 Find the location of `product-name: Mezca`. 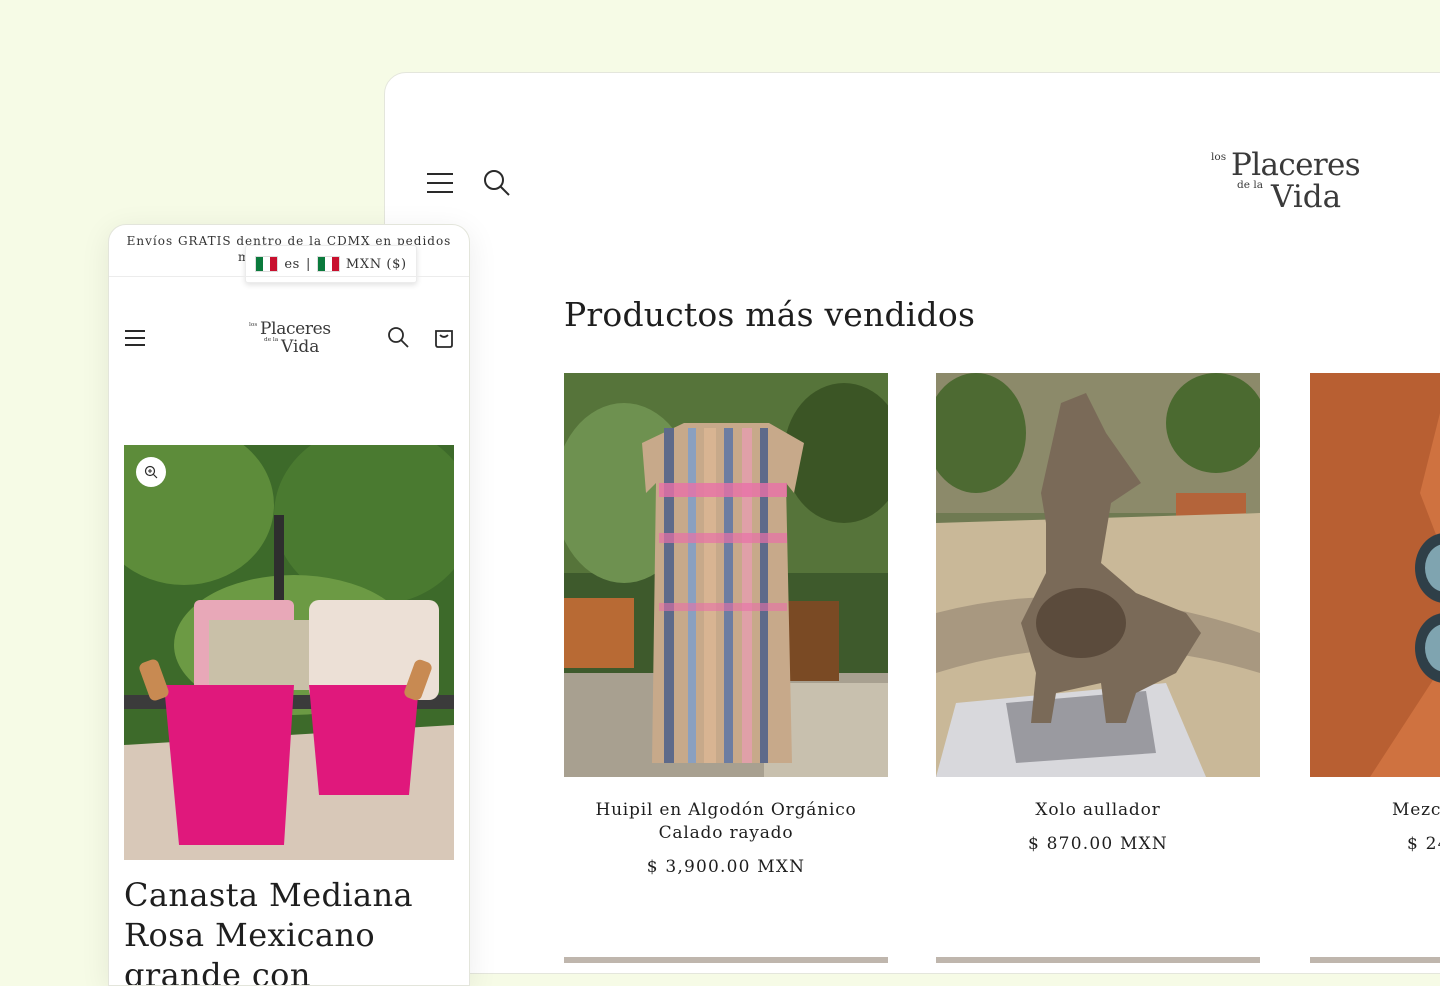

product-name: Mezca is located at coordinates (1375, 810).